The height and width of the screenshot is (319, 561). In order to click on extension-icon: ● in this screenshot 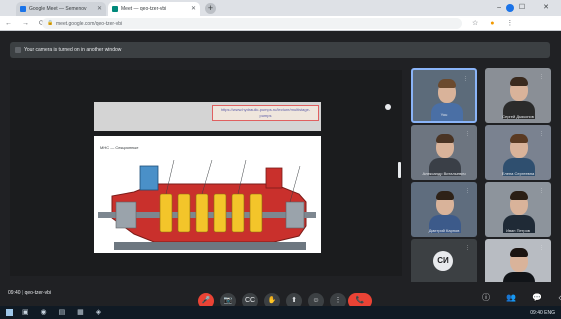, I will do `click(494, 23)`.